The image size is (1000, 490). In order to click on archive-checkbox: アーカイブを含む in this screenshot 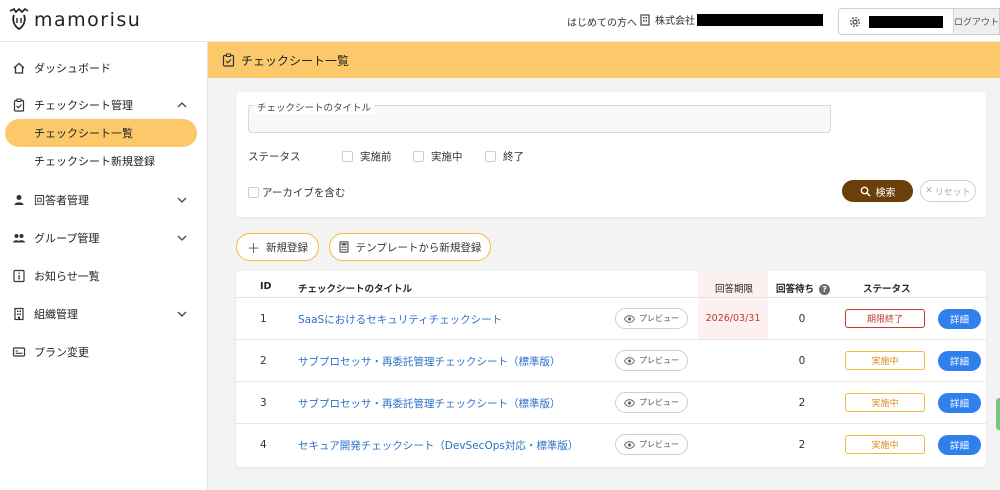, I will do `click(296, 192)`.